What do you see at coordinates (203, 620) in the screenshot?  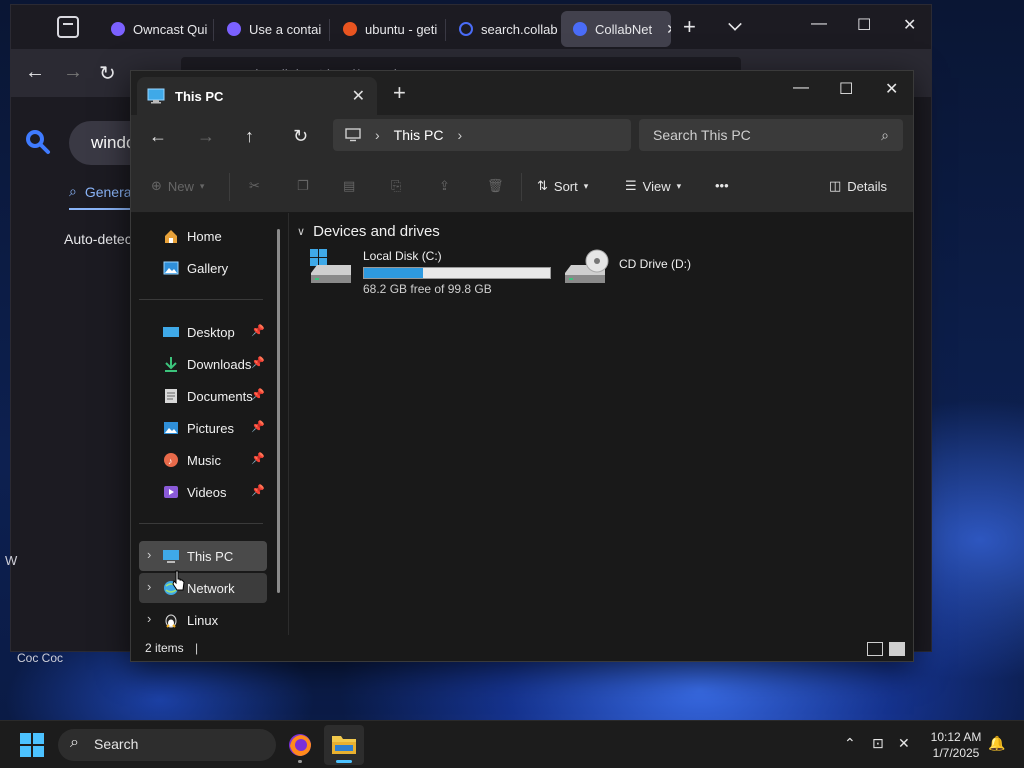 I see `nav-item-linux: › Linux` at bounding box center [203, 620].